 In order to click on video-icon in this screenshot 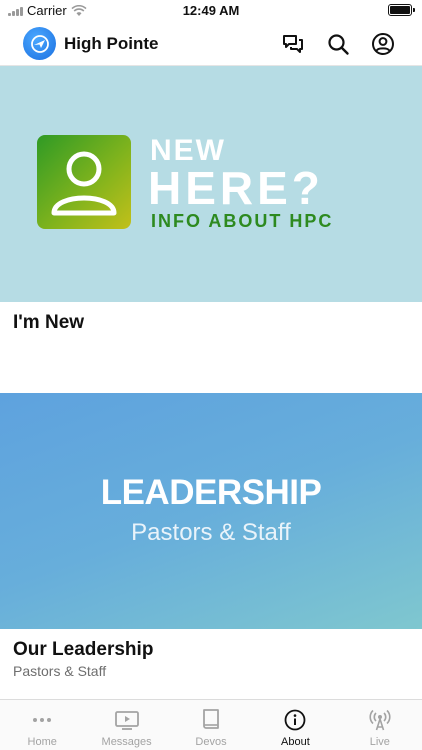, I will do `click(126, 720)`.